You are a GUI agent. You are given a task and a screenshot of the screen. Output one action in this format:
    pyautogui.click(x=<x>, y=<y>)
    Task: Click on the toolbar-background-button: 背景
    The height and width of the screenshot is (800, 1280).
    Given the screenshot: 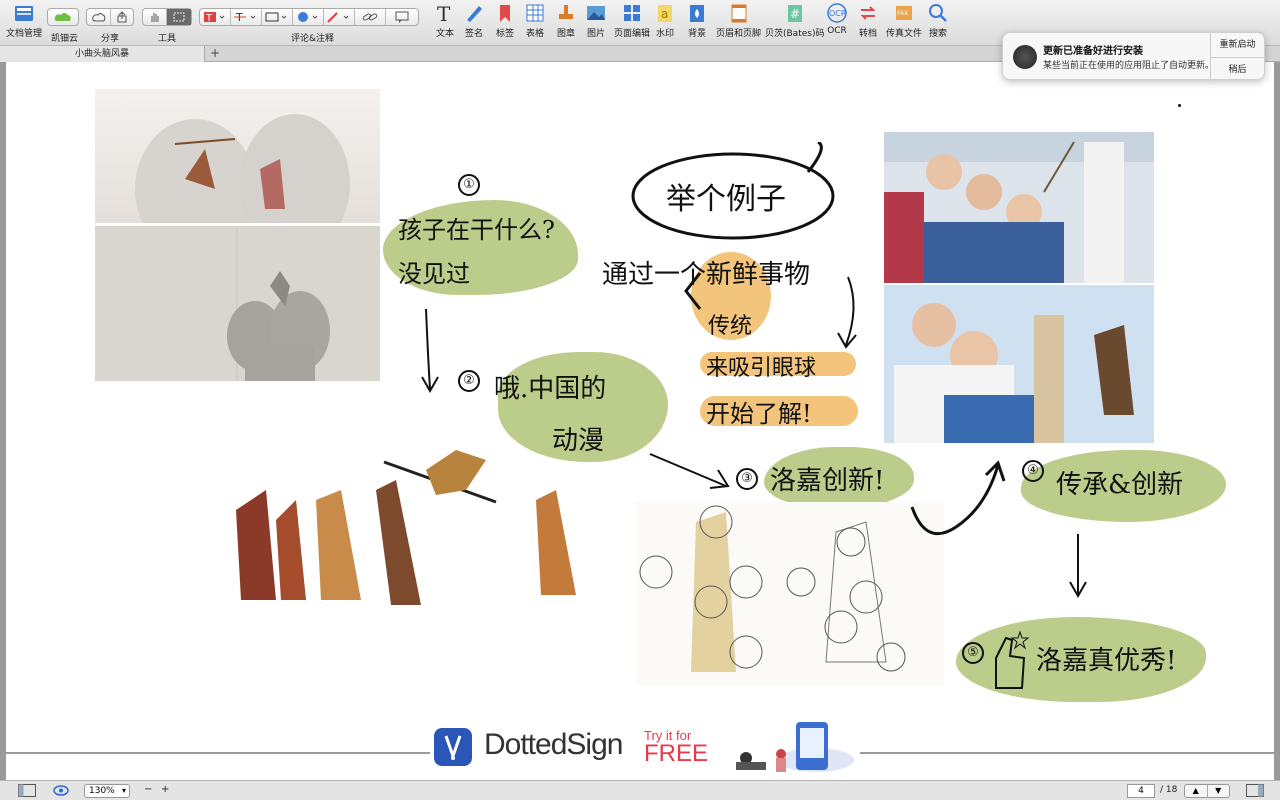 What is the action you would take?
    pyautogui.click(x=697, y=20)
    